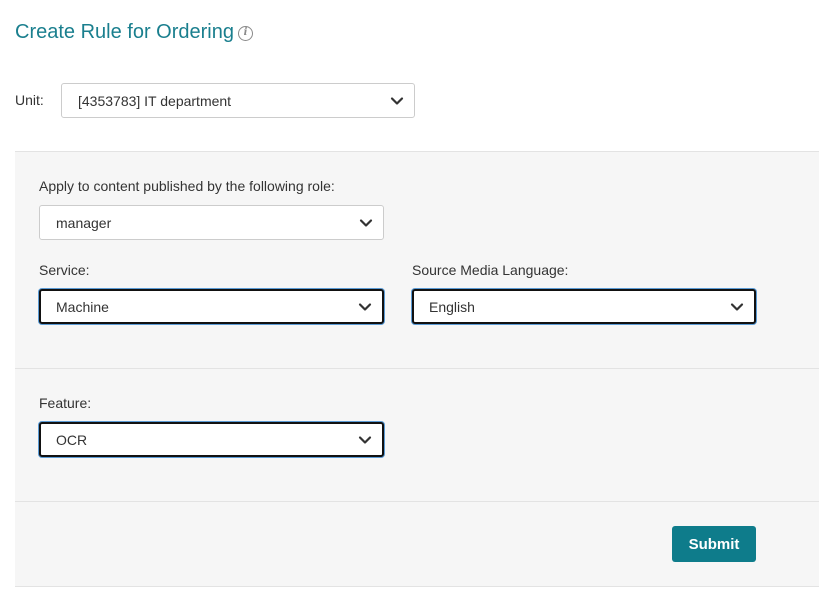  I want to click on source-language-select-value: English, so click(452, 306).